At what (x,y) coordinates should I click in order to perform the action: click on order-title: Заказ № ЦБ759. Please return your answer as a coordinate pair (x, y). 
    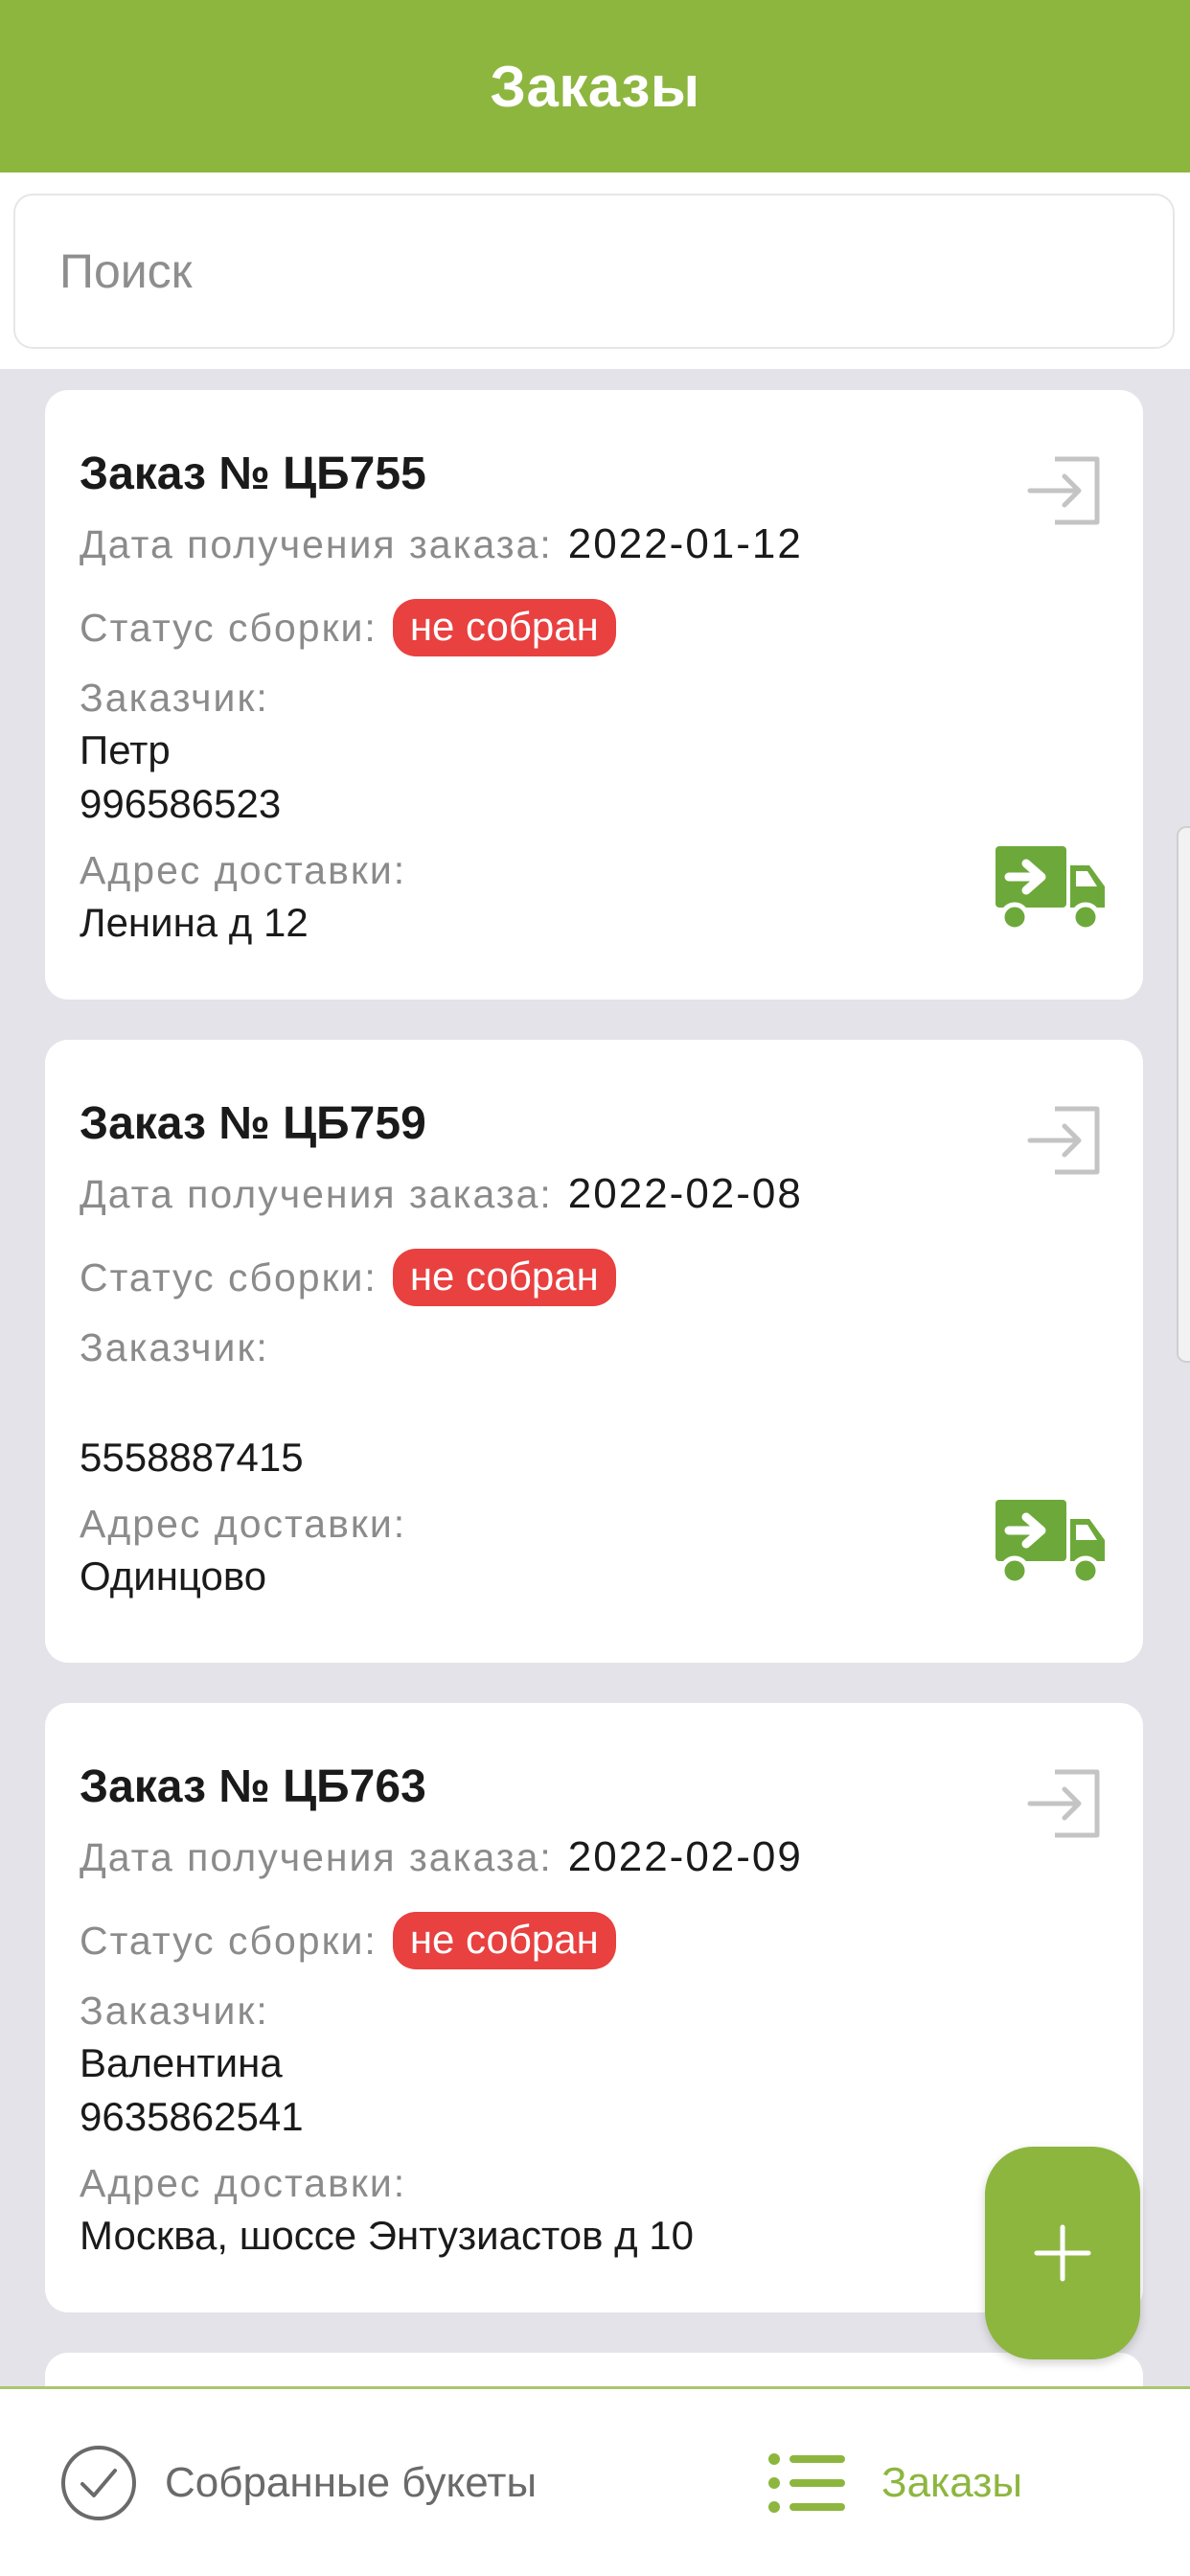
    Looking at the image, I should click on (253, 1123).